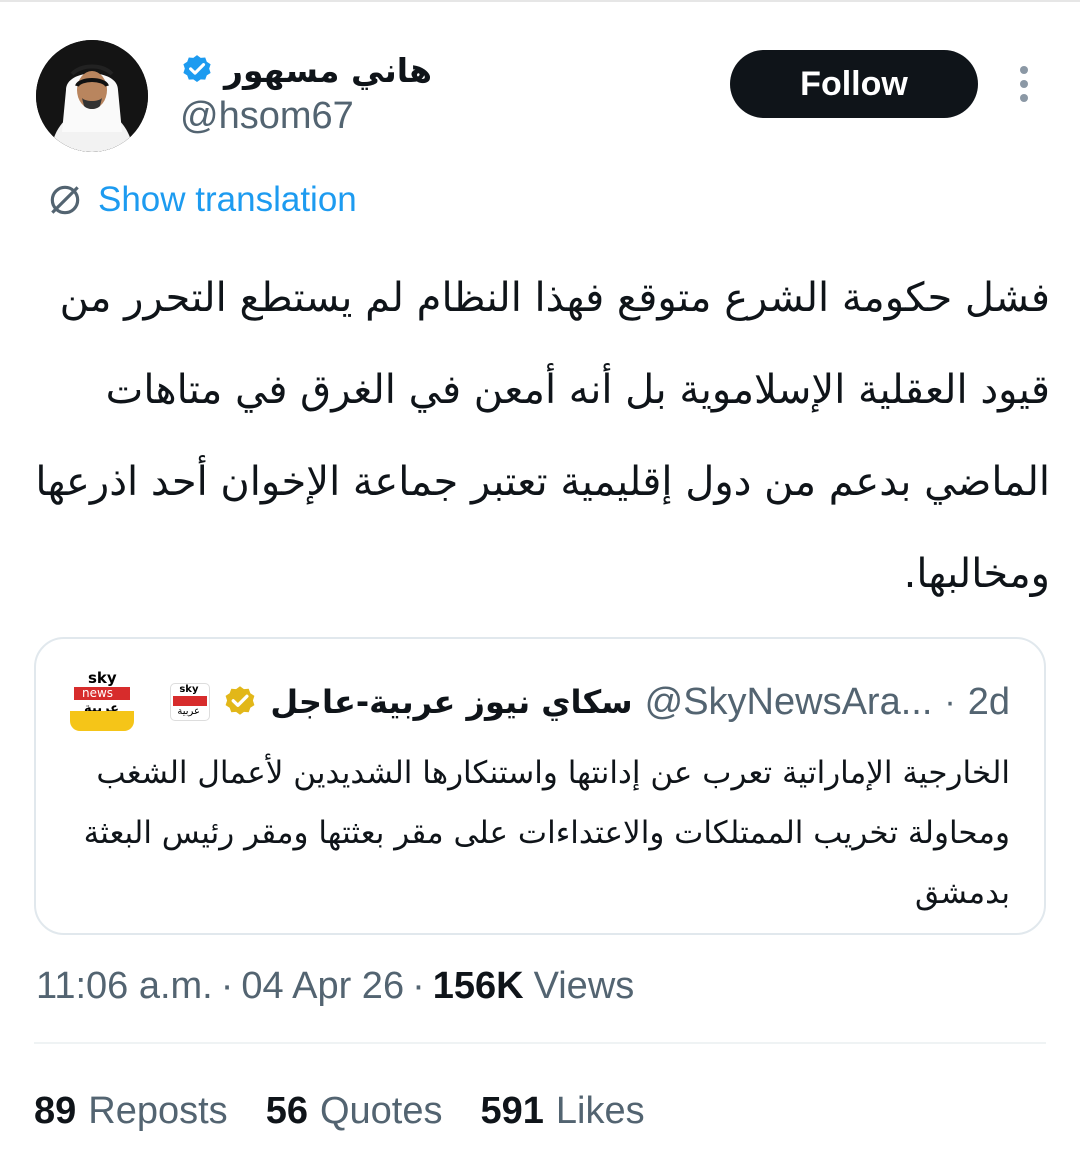  Describe the element at coordinates (584, 985) in the screenshot. I see `views-label: Views` at that location.